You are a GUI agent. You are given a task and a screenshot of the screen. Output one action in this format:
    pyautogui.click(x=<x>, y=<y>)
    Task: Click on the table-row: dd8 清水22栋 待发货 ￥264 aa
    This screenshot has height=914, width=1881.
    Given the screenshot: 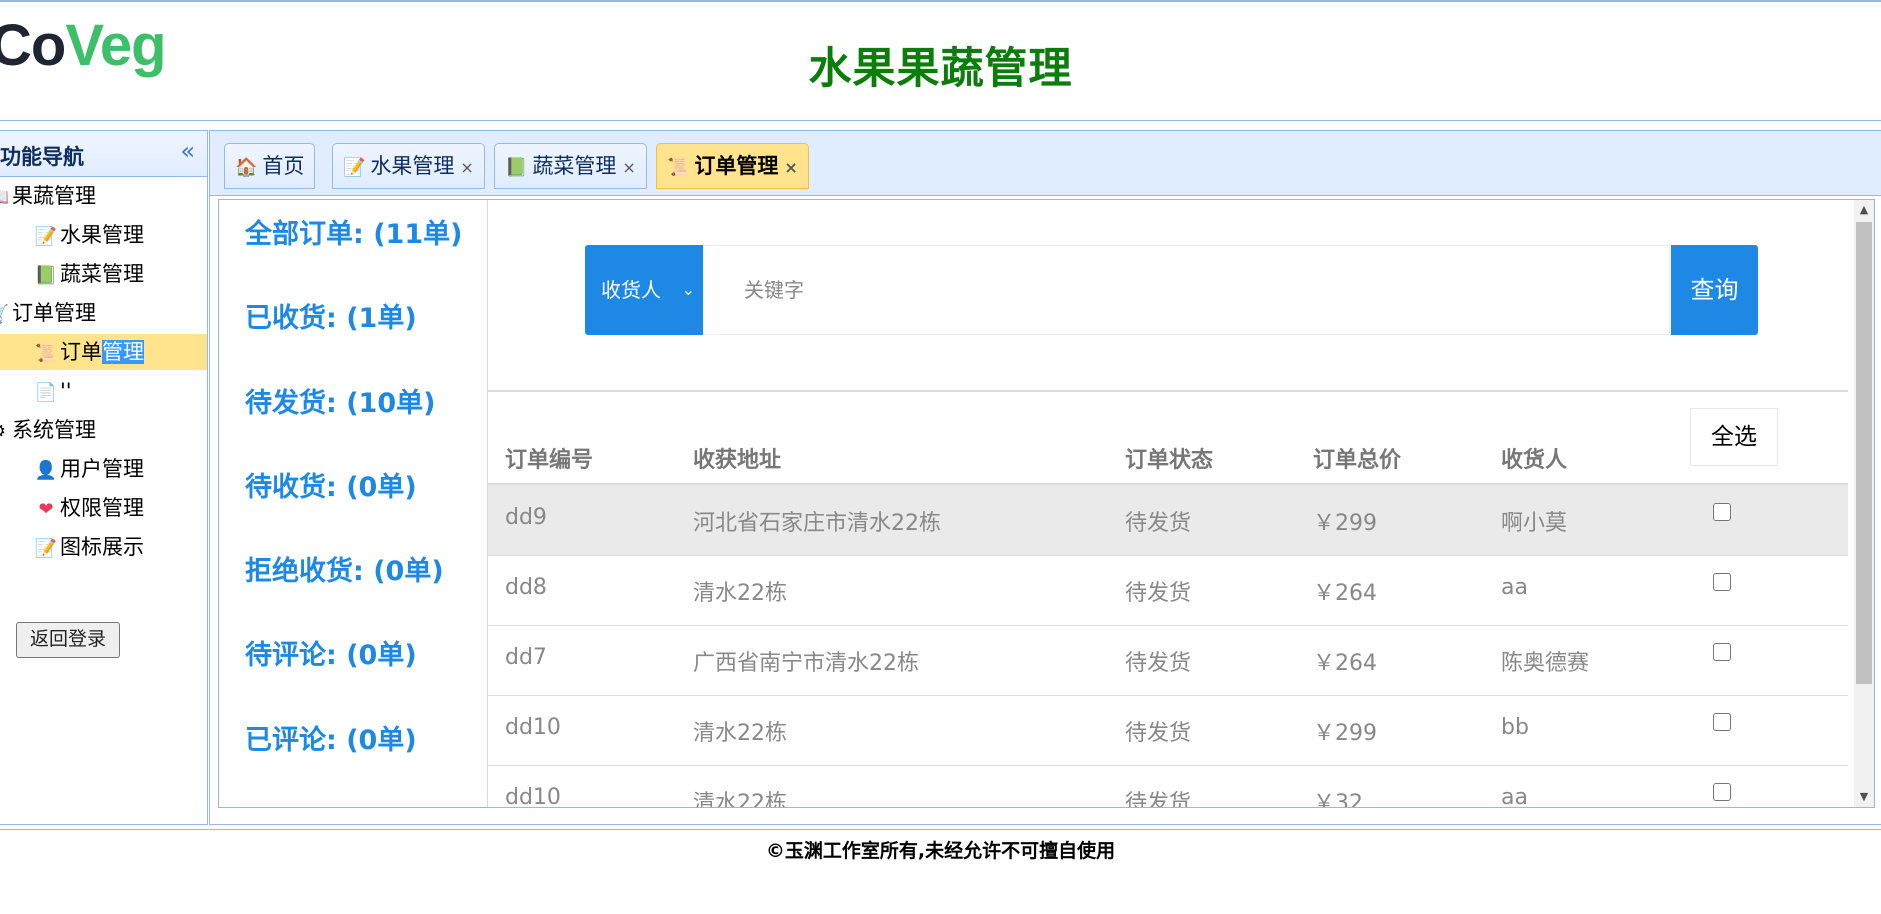 What is the action you would take?
    pyautogui.click(x=1168, y=590)
    